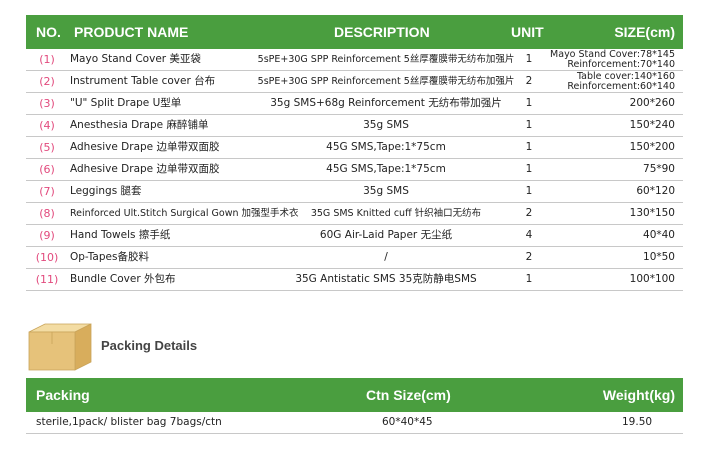 This screenshot has width=709, height=463. I want to click on product-name: Anesthesia Drape 麻醉铺单, so click(139, 125).